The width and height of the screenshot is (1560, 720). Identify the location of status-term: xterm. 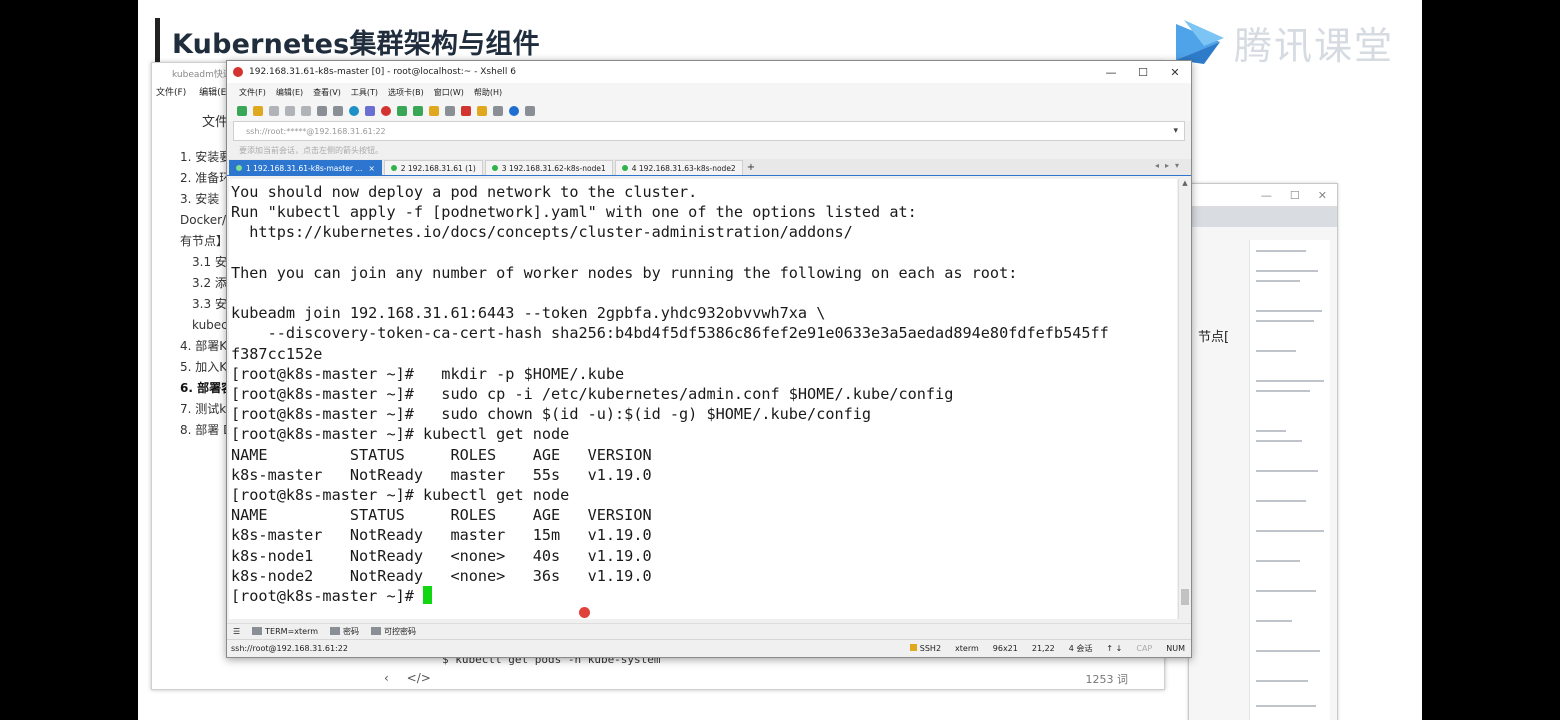
(967, 648).